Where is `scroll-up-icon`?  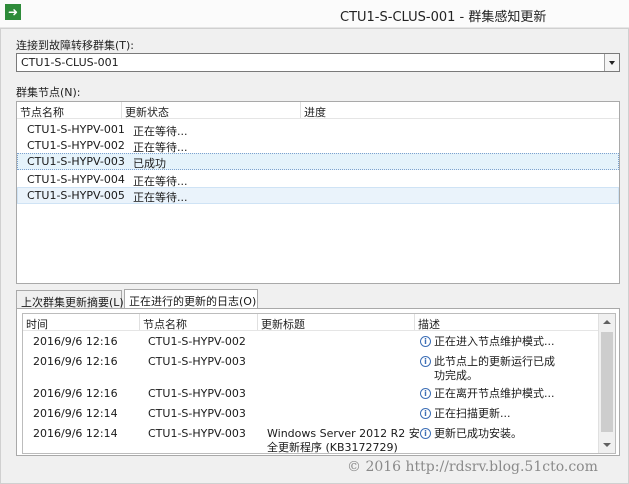 scroll-up-icon is located at coordinates (607, 322).